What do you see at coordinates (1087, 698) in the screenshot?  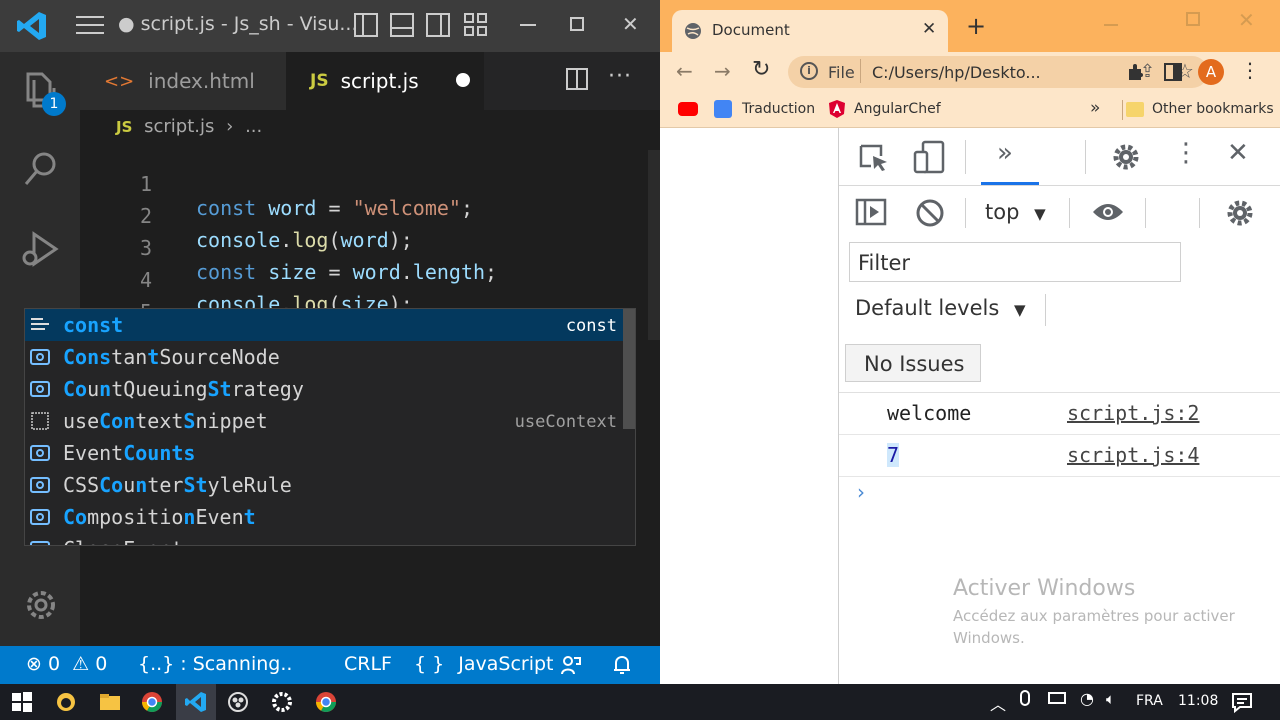 I see `network-icon: ◔` at bounding box center [1087, 698].